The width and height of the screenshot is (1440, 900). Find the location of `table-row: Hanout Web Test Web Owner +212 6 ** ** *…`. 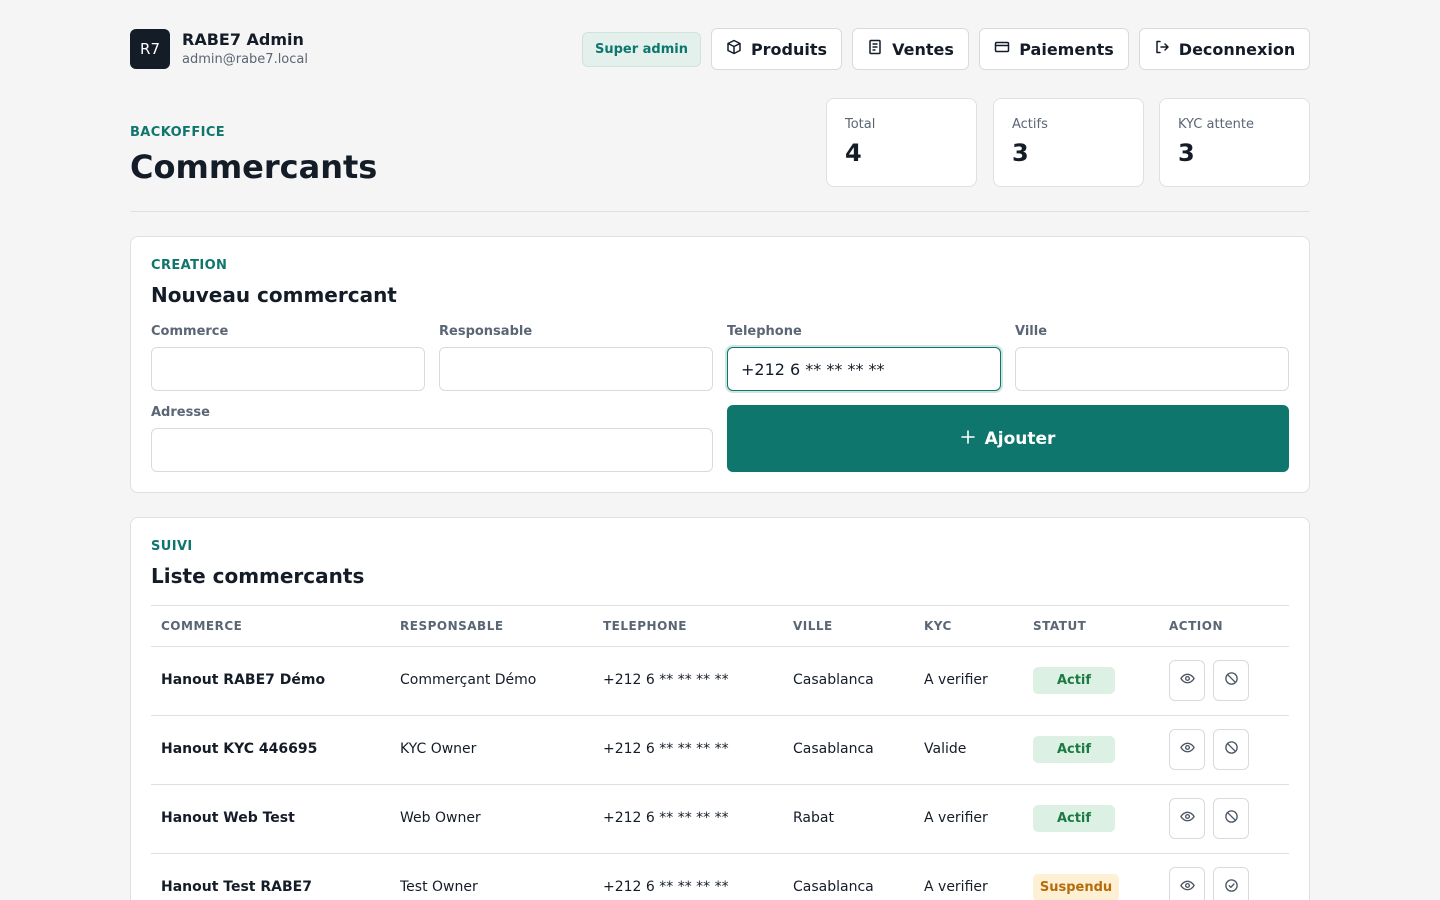

table-row: Hanout Web Test Web Owner +212 6 ** ** *… is located at coordinates (720, 819).